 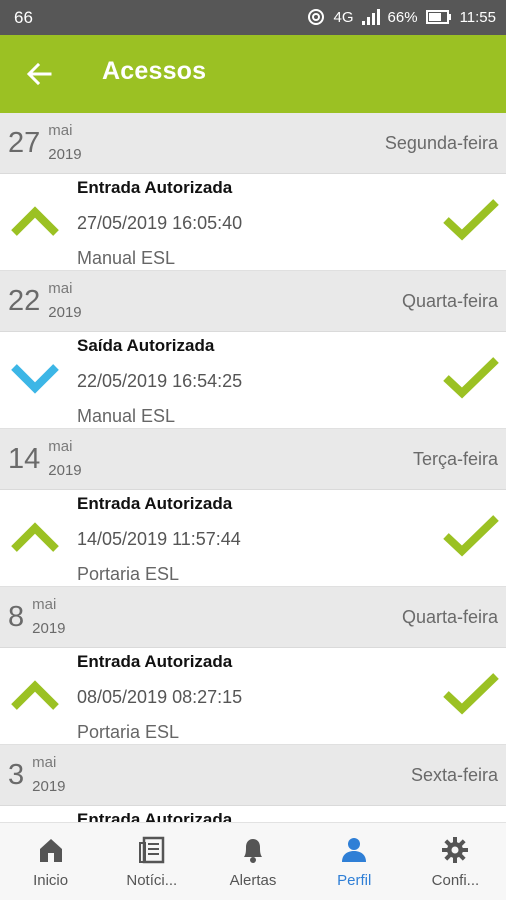 What do you see at coordinates (160, 223) in the screenshot?
I see `entry-datetime: 27/05/2019 16:05:40` at bounding box center [160, 223].